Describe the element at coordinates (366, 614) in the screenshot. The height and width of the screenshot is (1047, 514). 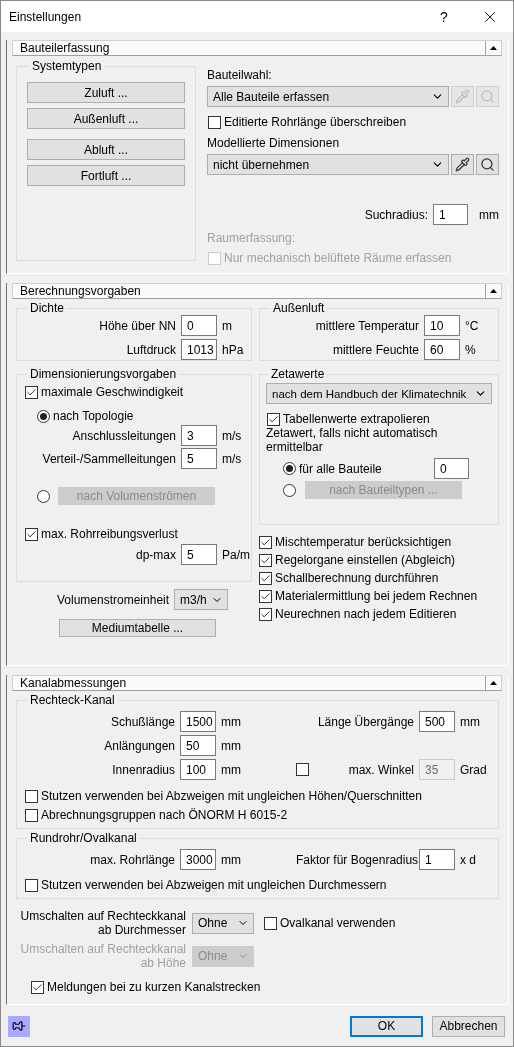
I see `checkbox-label: Neurechnen nach jedem Editieren` at that location.